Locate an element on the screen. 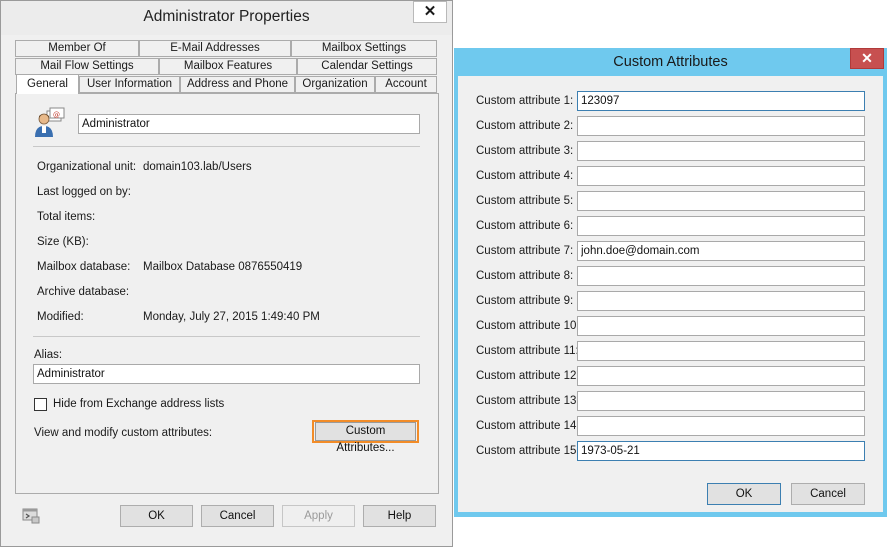  tab-organization: Organization is located at coordinates (335, 84).